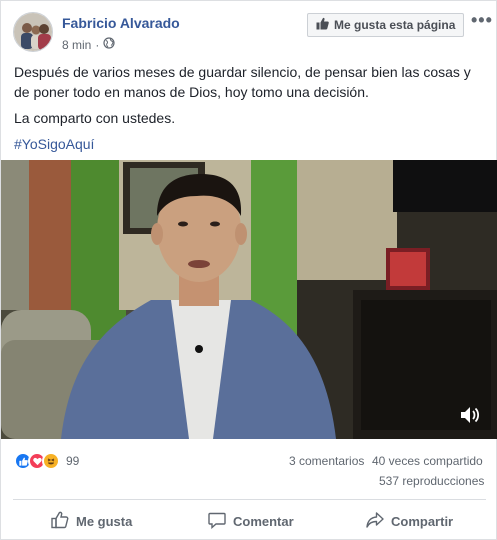 This screenshot has height=540, width=497. I want to click on comment-icon, so click(217, 521).